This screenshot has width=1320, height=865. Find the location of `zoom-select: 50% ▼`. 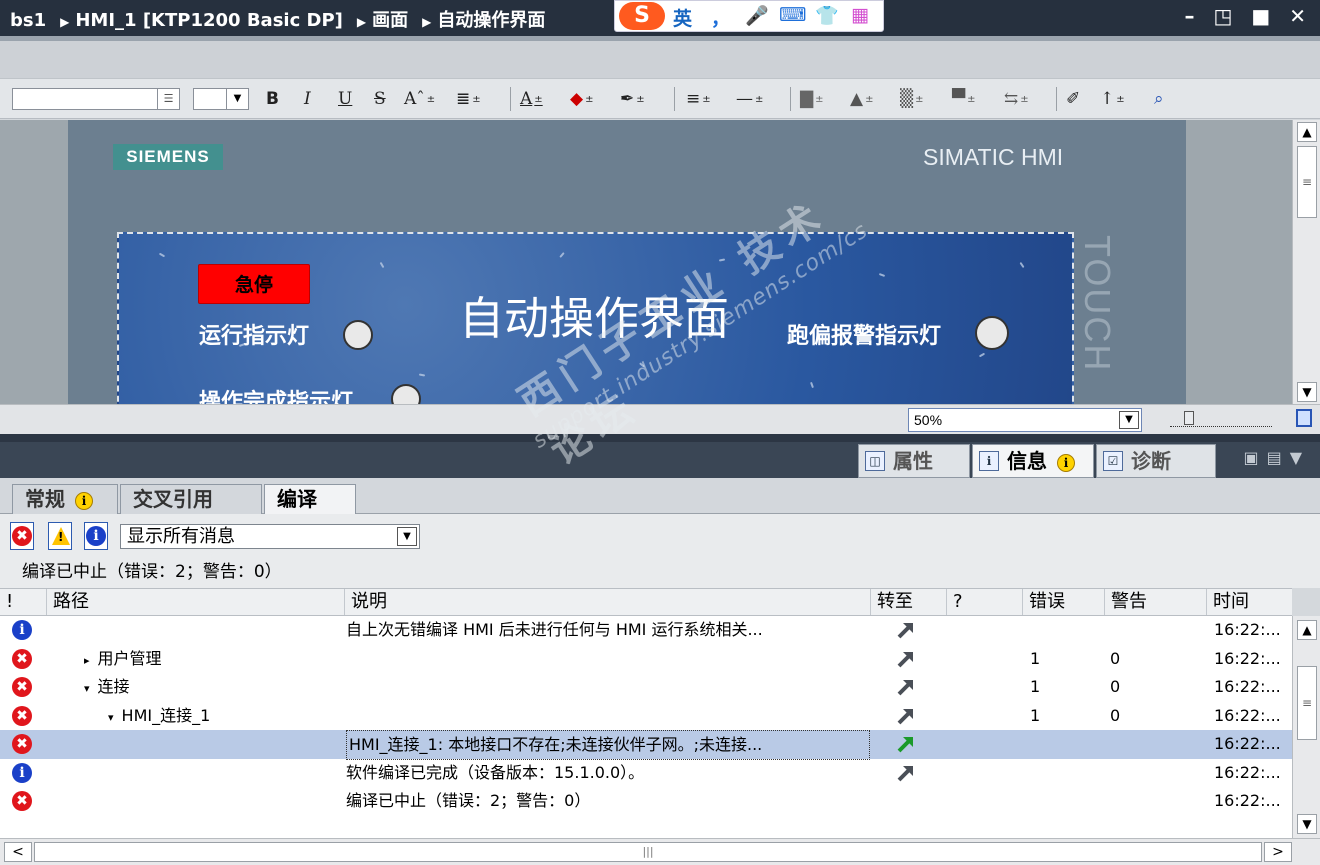

zoom-select: 50% ▼ is located at coordinates (1025, 420).